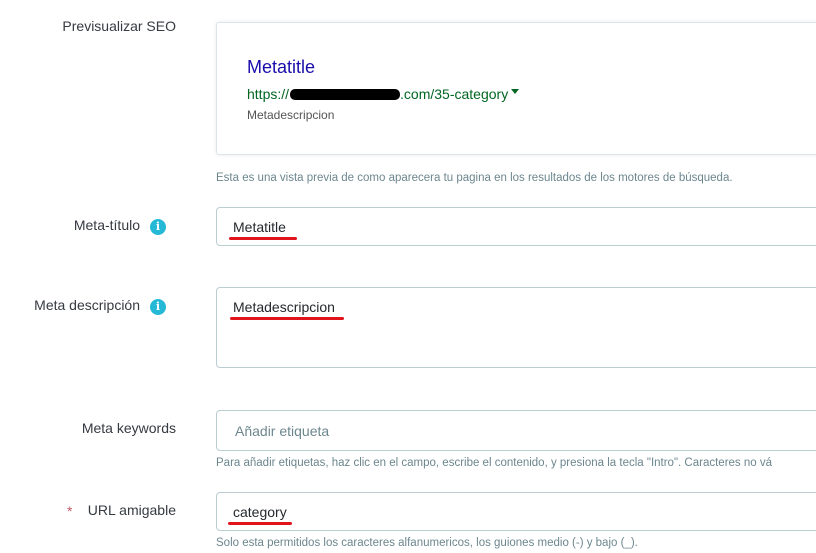  What do you see at coordinates (291, 115) in the screenshot?
I see `seo-preview-description: Metadescripcion` at bounding box center [291, 115].